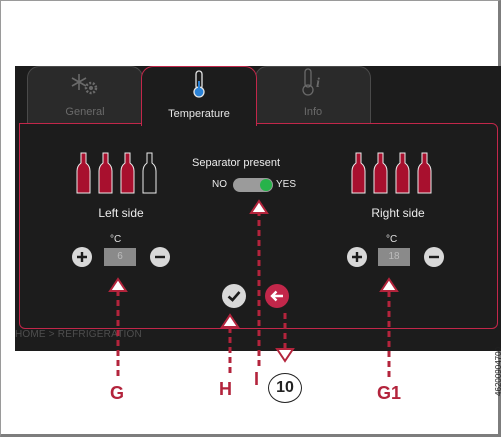 This screenshot has width=501, height=438. What do you see at coordinates (117, 393) in the screenshot?
I see `callout-g: G` at bounding box center [117, 393].